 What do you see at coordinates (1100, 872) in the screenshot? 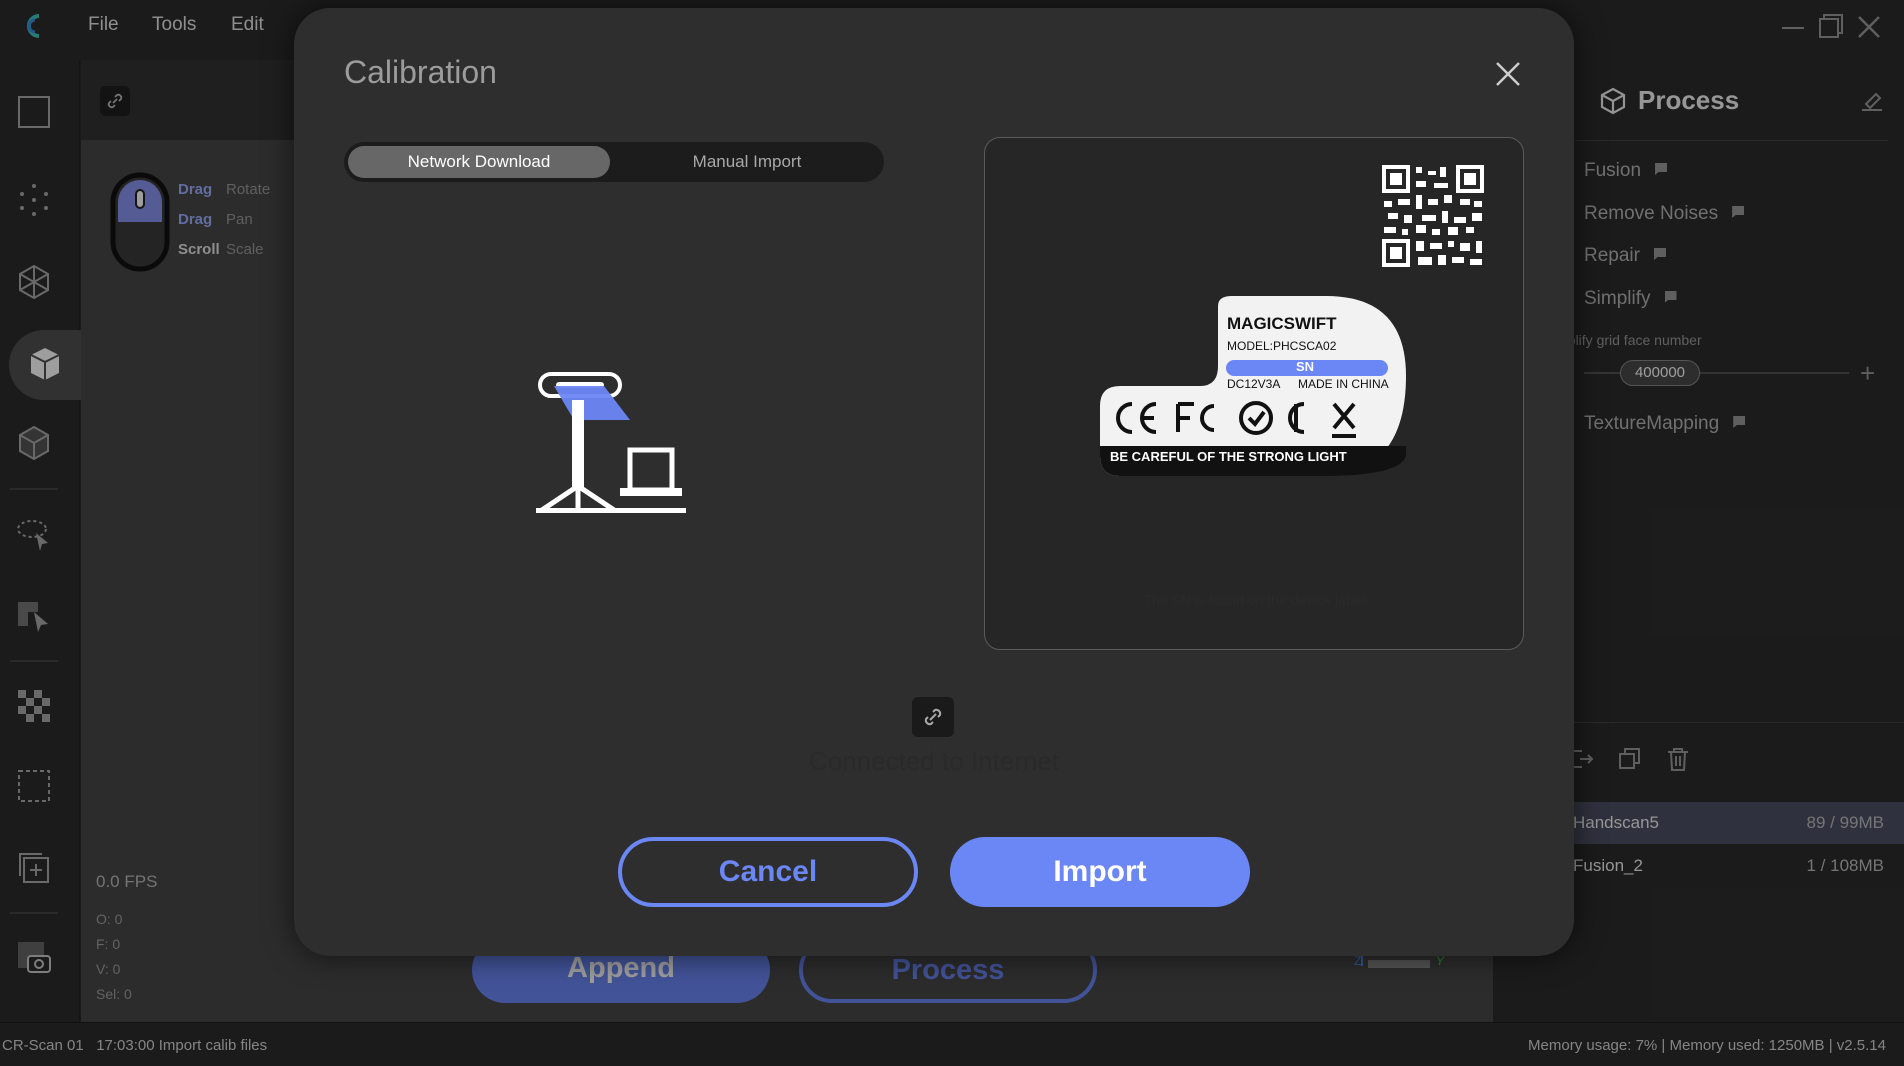
I see `import-button: Import` at bounding box center [1100, 872].